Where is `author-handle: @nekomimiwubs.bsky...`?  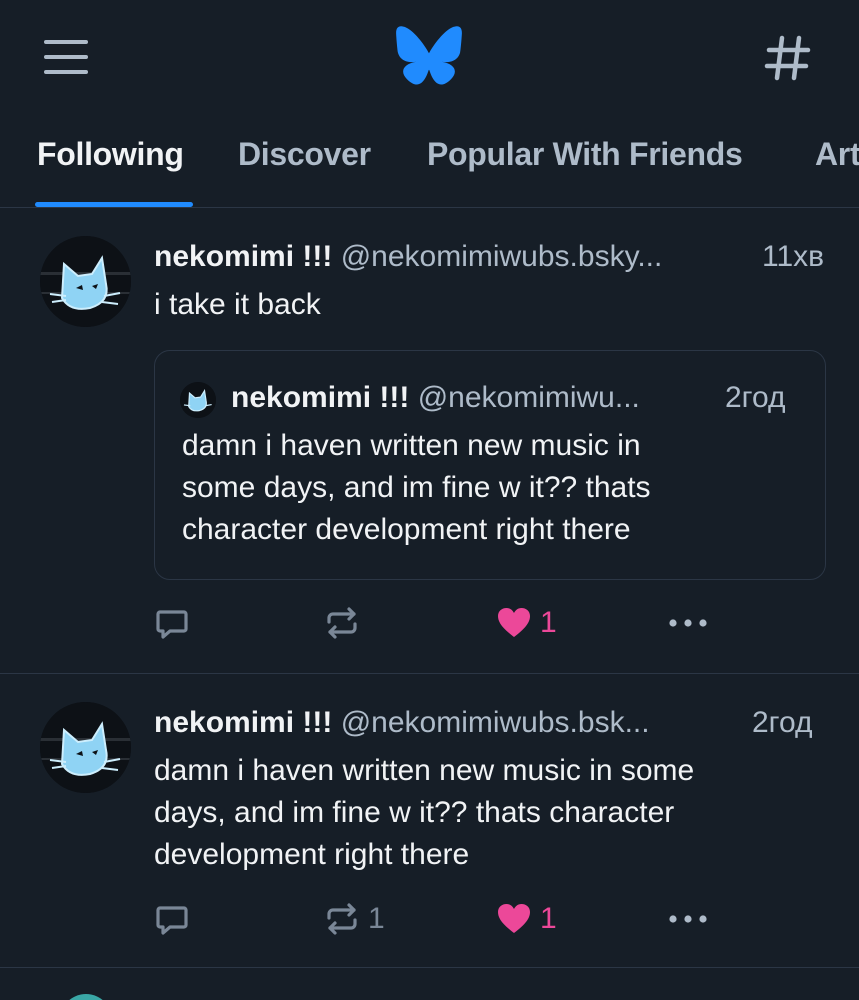 author-handle: @nekomimiwubs.bsky... is located at coordinates (502, 256).